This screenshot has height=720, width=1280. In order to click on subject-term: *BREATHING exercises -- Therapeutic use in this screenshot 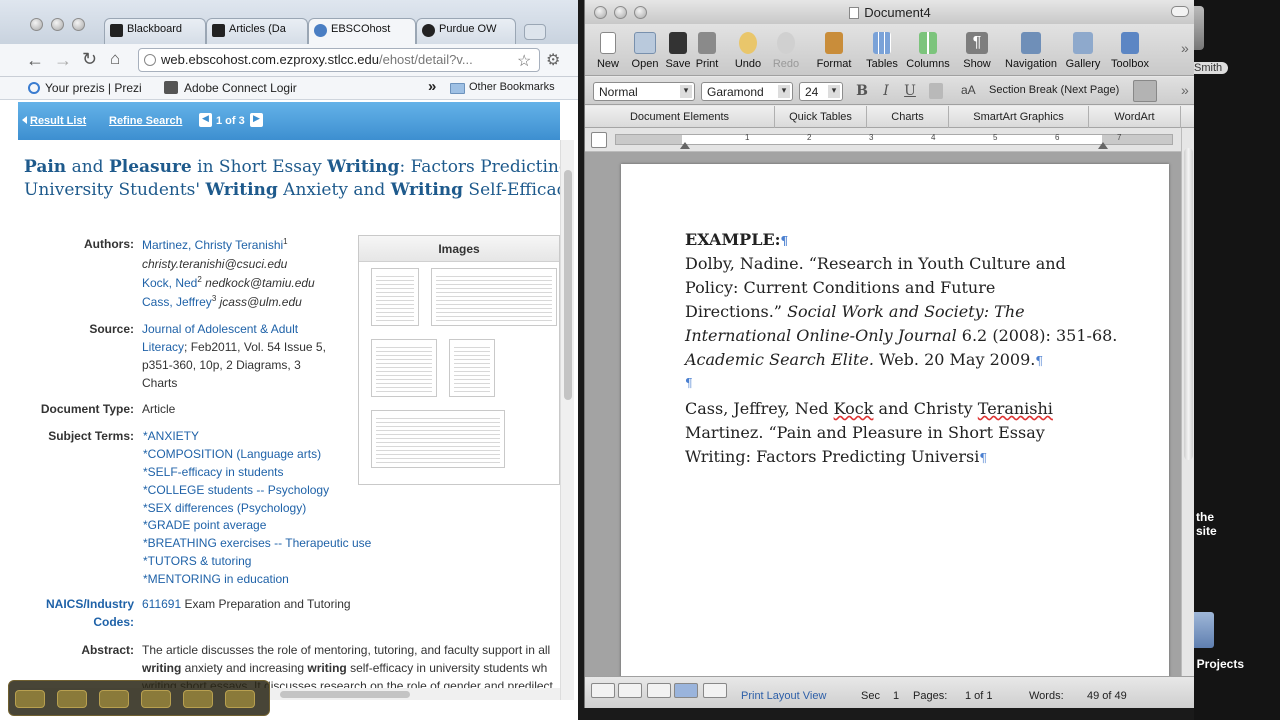, I will do `click(257, 543)`.